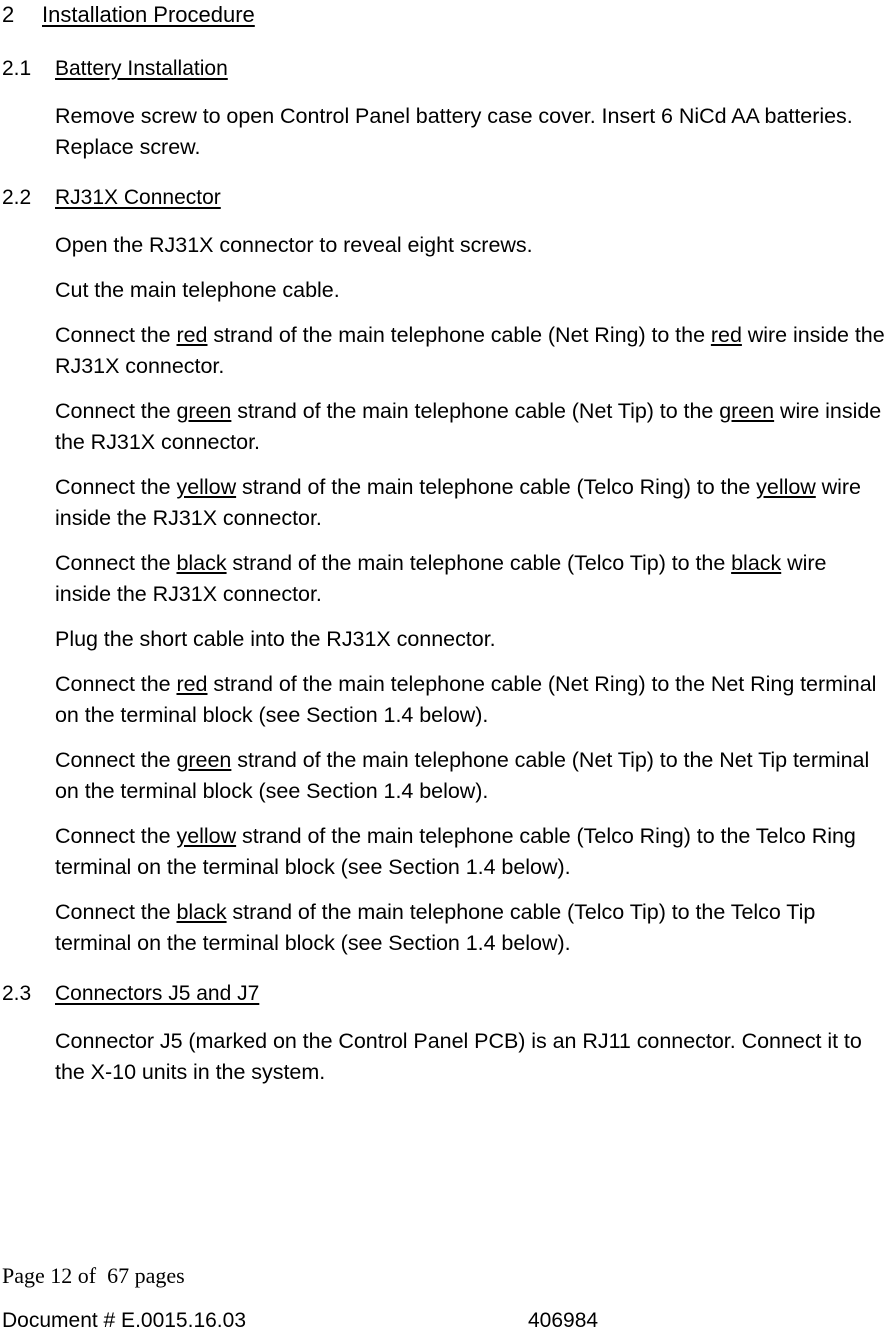 Image resolution: width=886 pixels, height=1336 pixels. Describe the element at coordinates (17, 993) in the screenshot. I see `subsection-number: 2.3` at that location.